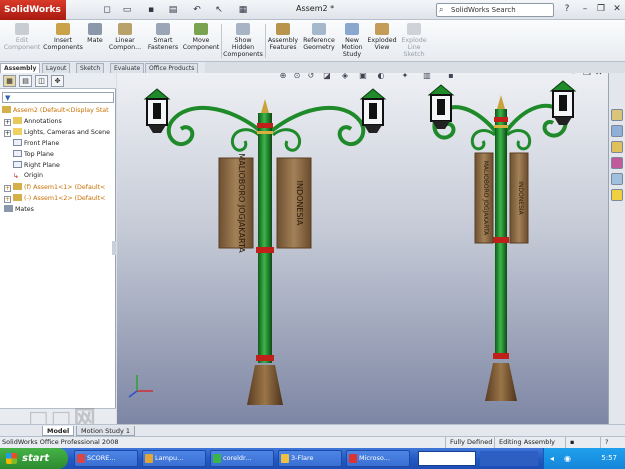  Describe the element at coordinates (617, 163) in the screenshot. I see `search-results-icon` at that location.